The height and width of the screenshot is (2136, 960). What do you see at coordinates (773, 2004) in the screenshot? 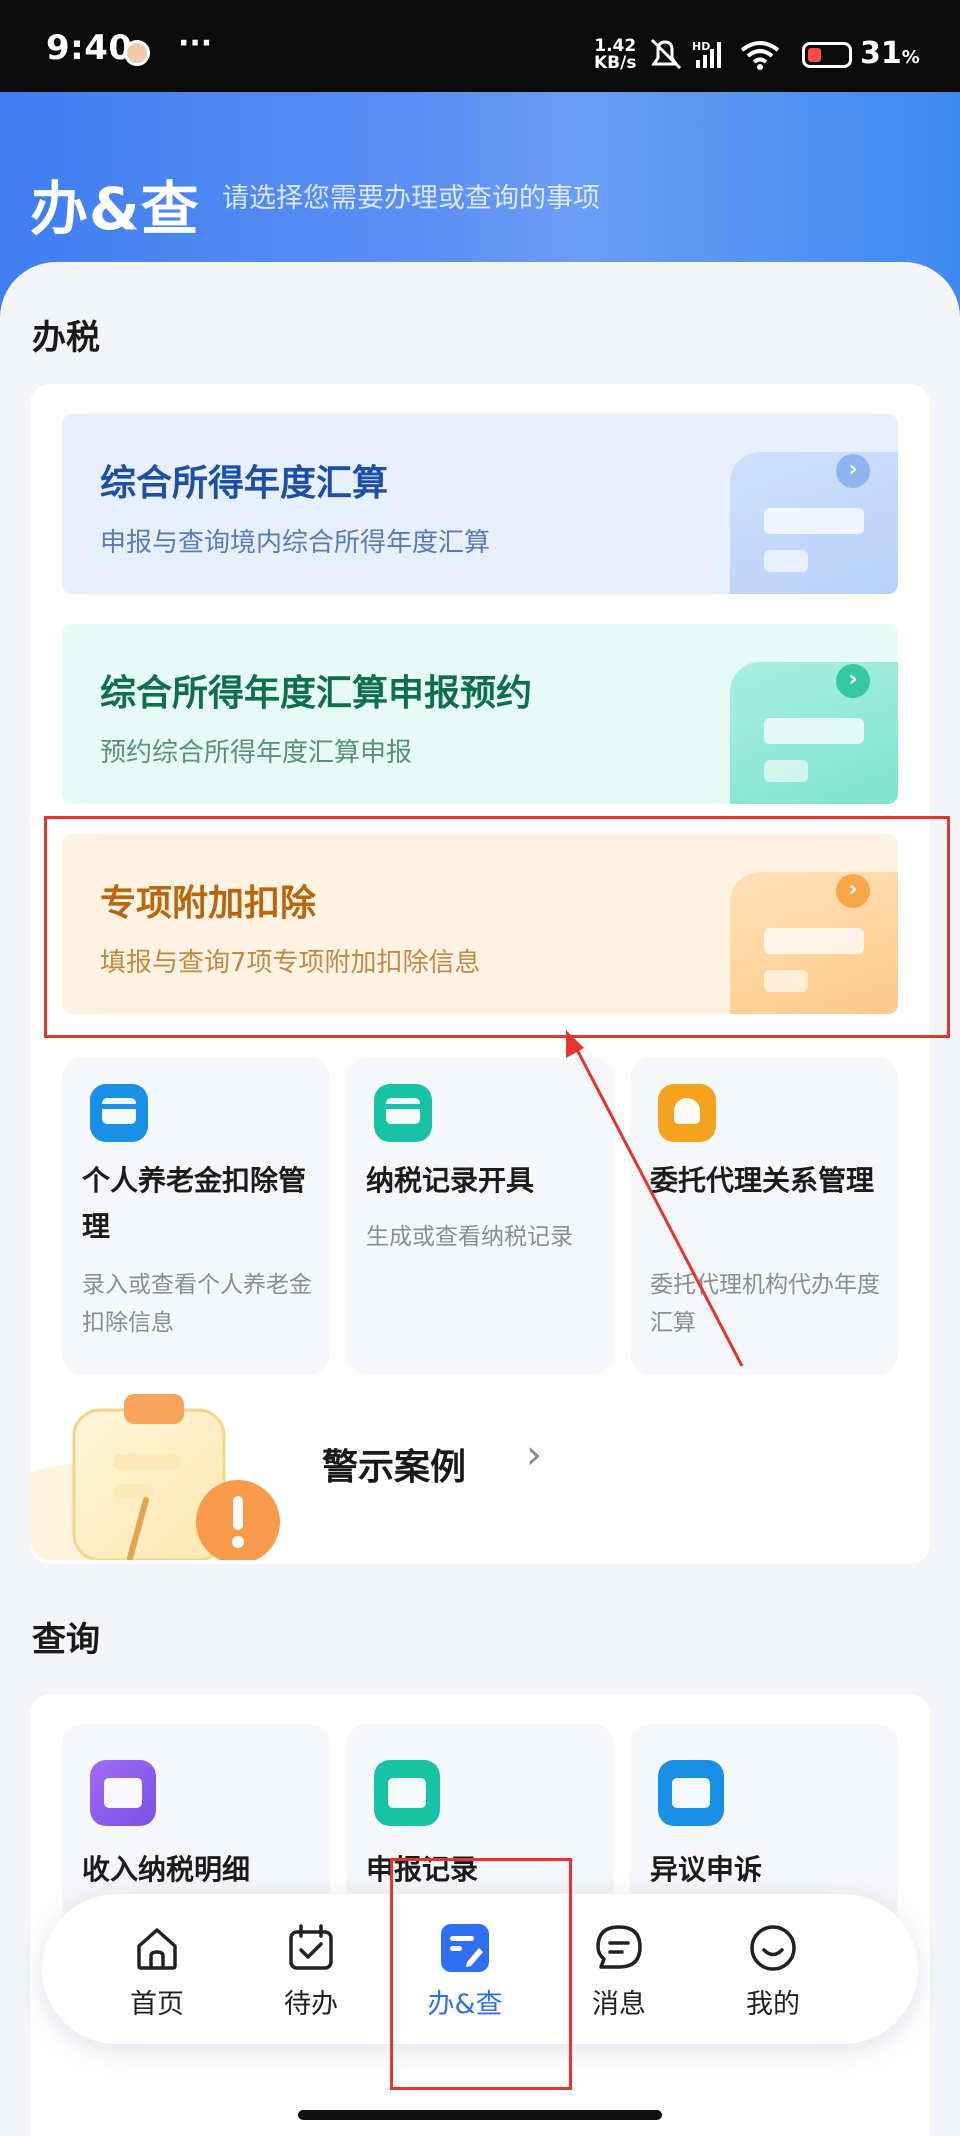
I see `nav-label: 我的` at bounding box center [773, 2004].